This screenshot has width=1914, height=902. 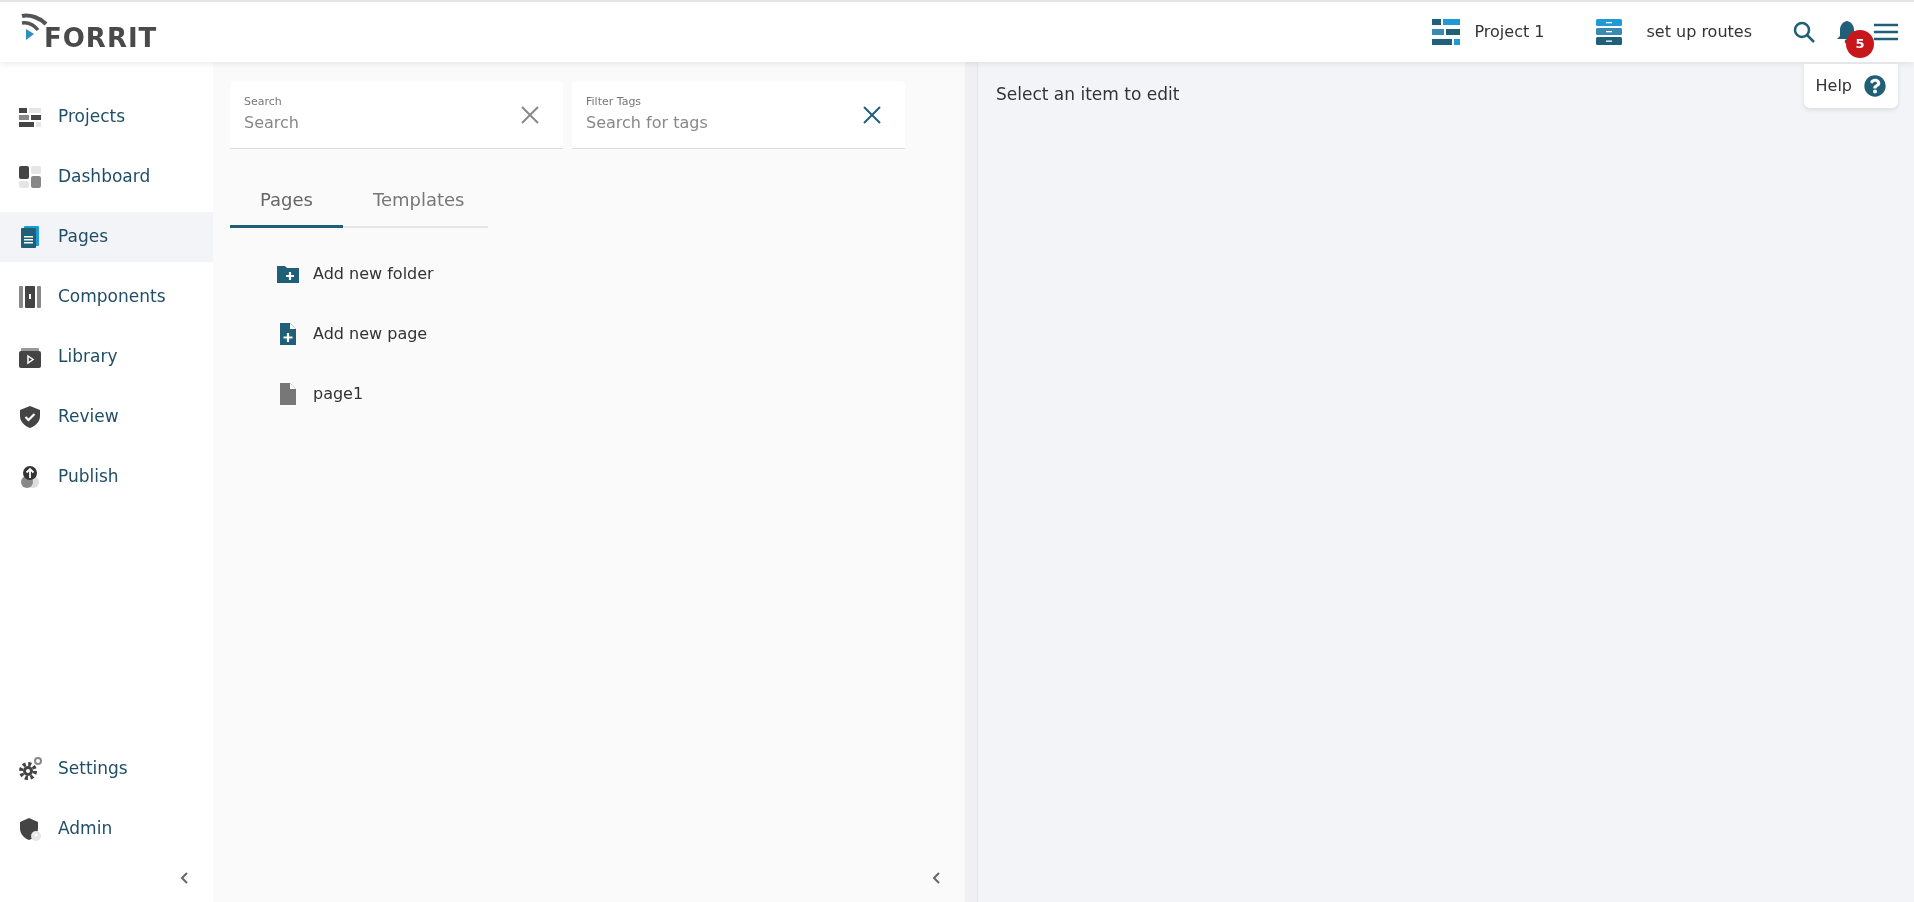 I want to click on empty-state-text: Select an item to edit, so click(x=1088, y=94).